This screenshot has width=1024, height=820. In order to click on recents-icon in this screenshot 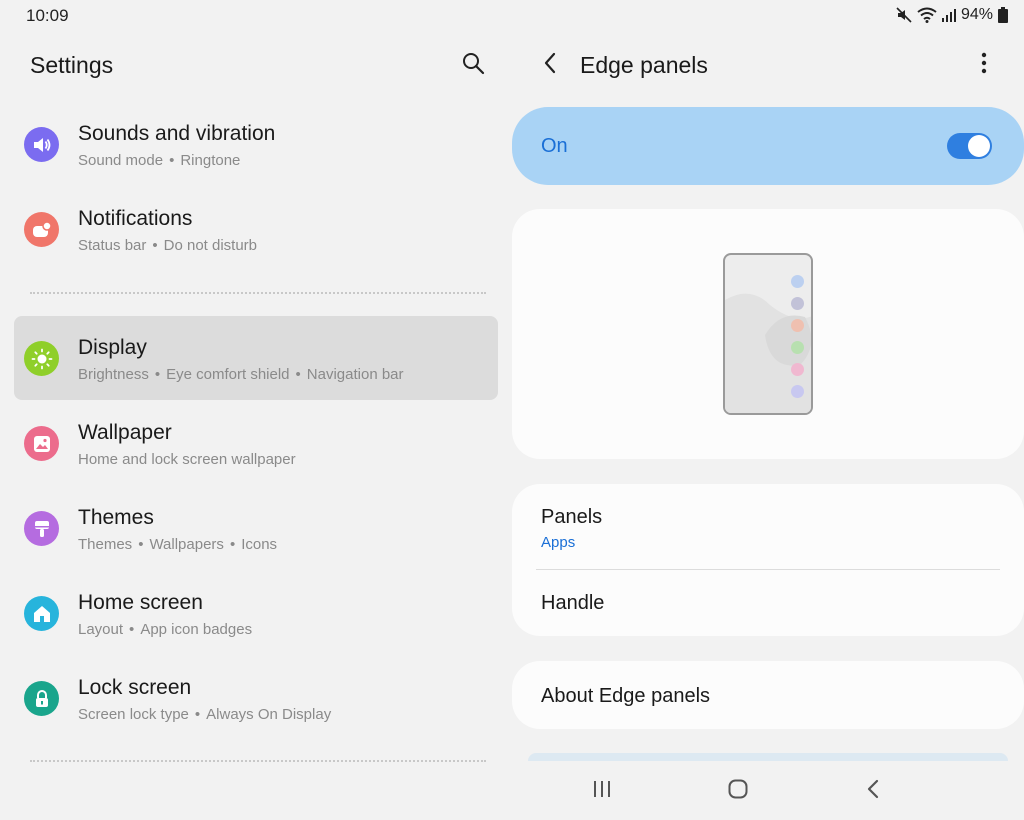, I will do `click(602, 791)`.